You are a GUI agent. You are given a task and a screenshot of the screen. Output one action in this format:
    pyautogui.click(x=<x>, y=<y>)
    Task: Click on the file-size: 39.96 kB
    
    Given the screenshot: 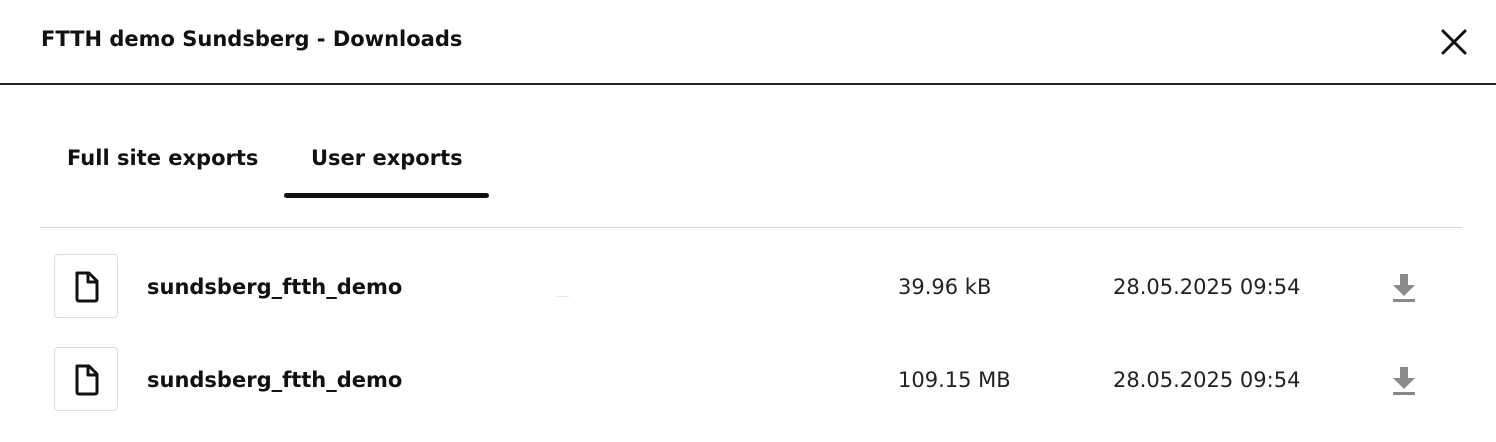 What is the action you would take?
    pyautogui.click(x=945, y=287)
    